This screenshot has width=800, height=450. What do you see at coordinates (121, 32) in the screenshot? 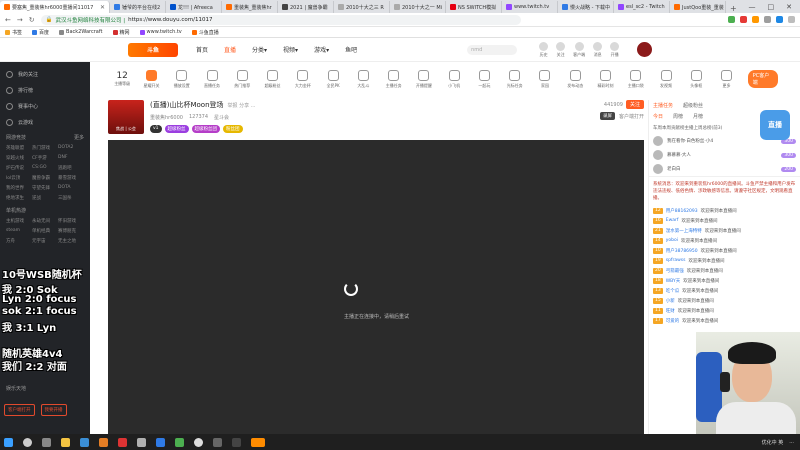
I see `bookmark-item: 精网` at bounding box center [121, 32].